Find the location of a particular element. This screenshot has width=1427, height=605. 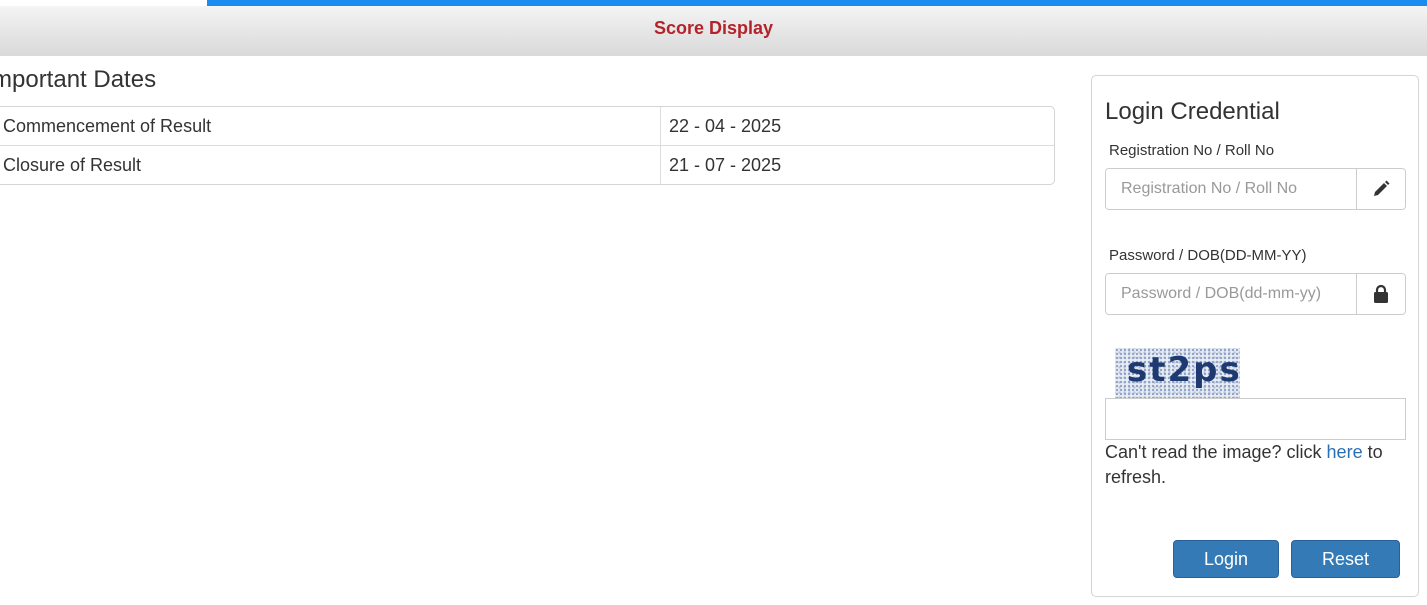

registration-label: Registration No / Roll No is located at coordinates (1192, 150).